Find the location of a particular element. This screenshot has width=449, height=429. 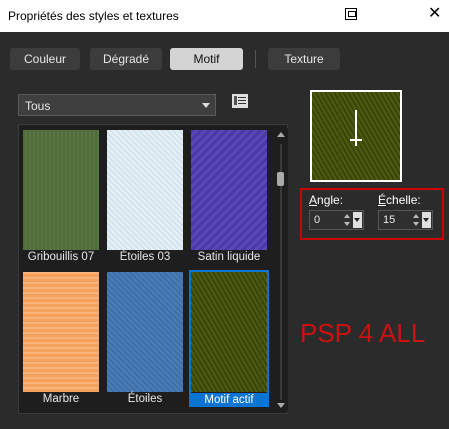

angle-stepper is located at coordinates (348, 220).